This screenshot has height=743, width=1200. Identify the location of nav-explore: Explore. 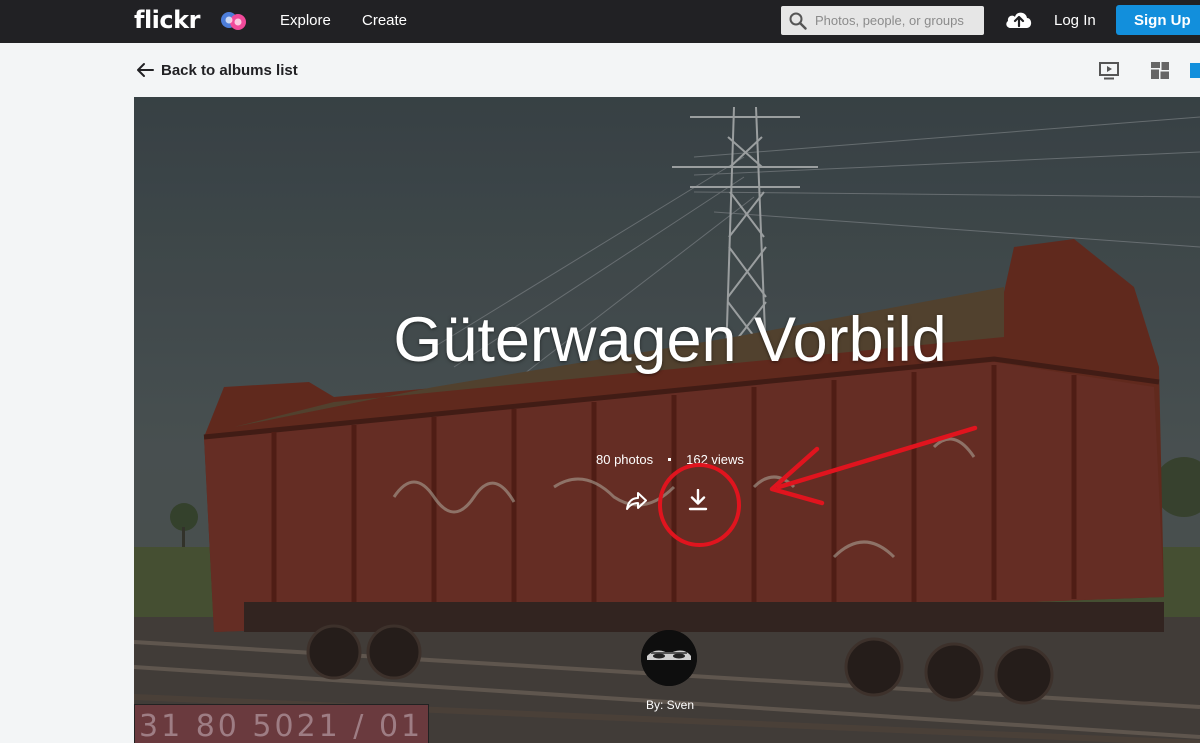
(305, 20).